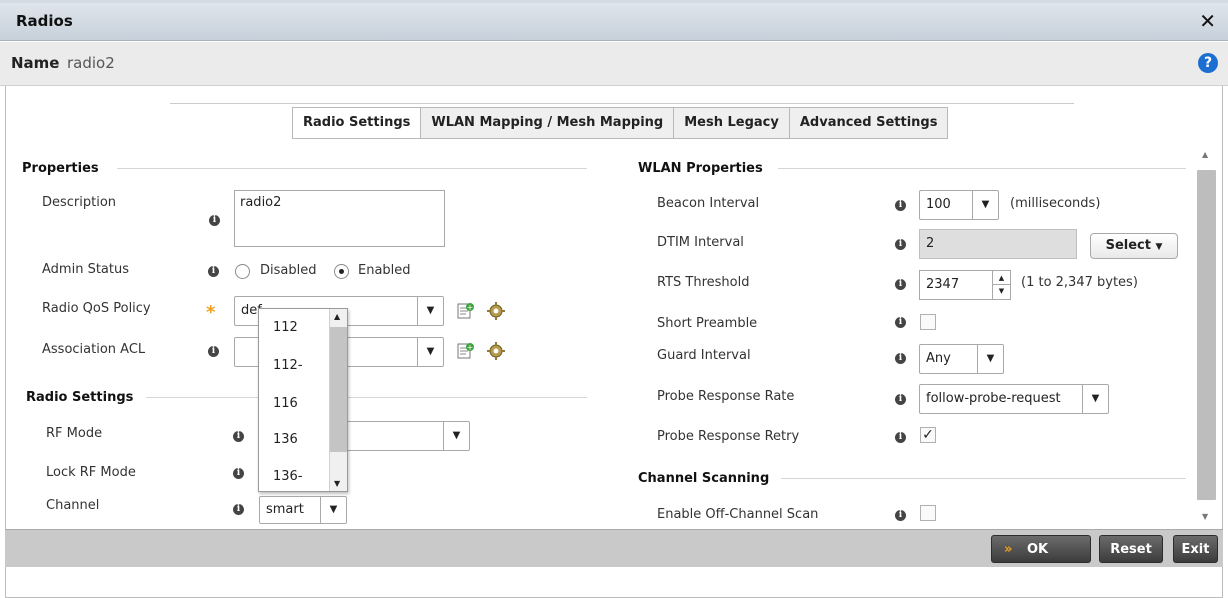 The image size is (1228, 598). What do you see at coordinates (1195, 549) in the screenshot?
I see `exit-button: Exit` at bounding box center [1195, 549].